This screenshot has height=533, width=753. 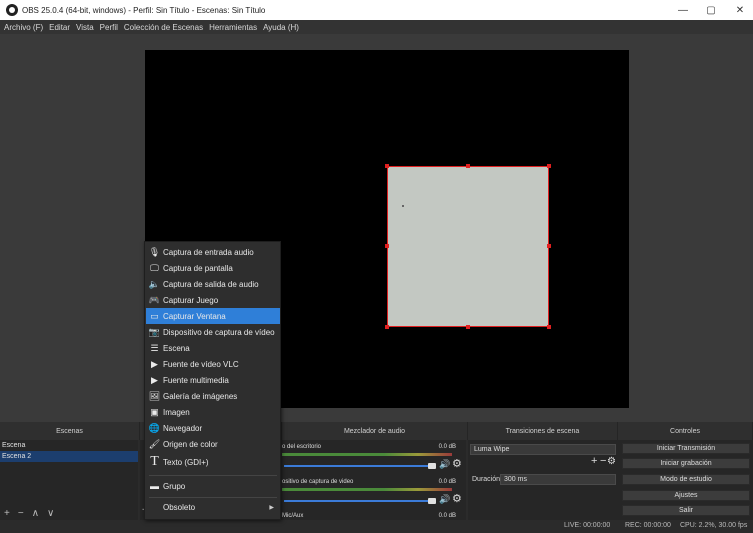 What do you see at coordinates (196, 380) in the screenshot?
I see `menu-item-label: Fuente multimedia` at bounding box center [196, 380].